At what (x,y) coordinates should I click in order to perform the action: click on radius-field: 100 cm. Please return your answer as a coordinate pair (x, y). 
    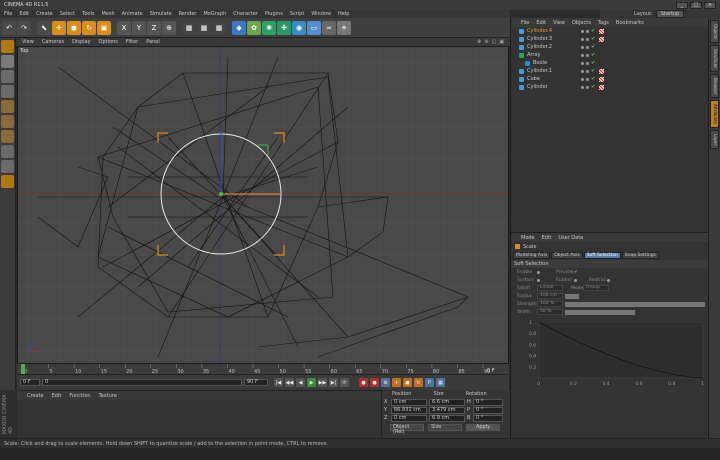
    Looking at the image, I should click on (550, 296).